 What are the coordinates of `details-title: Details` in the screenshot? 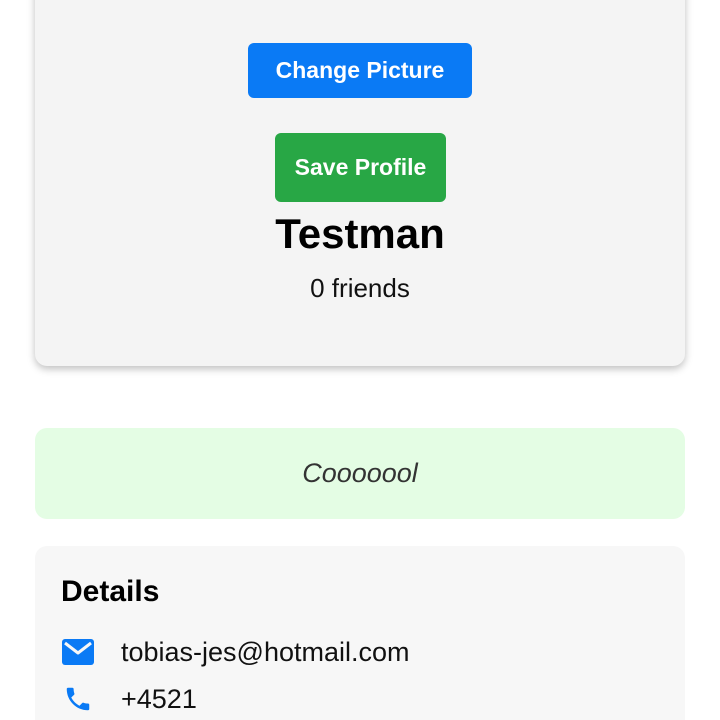 It's located at (110, 591).